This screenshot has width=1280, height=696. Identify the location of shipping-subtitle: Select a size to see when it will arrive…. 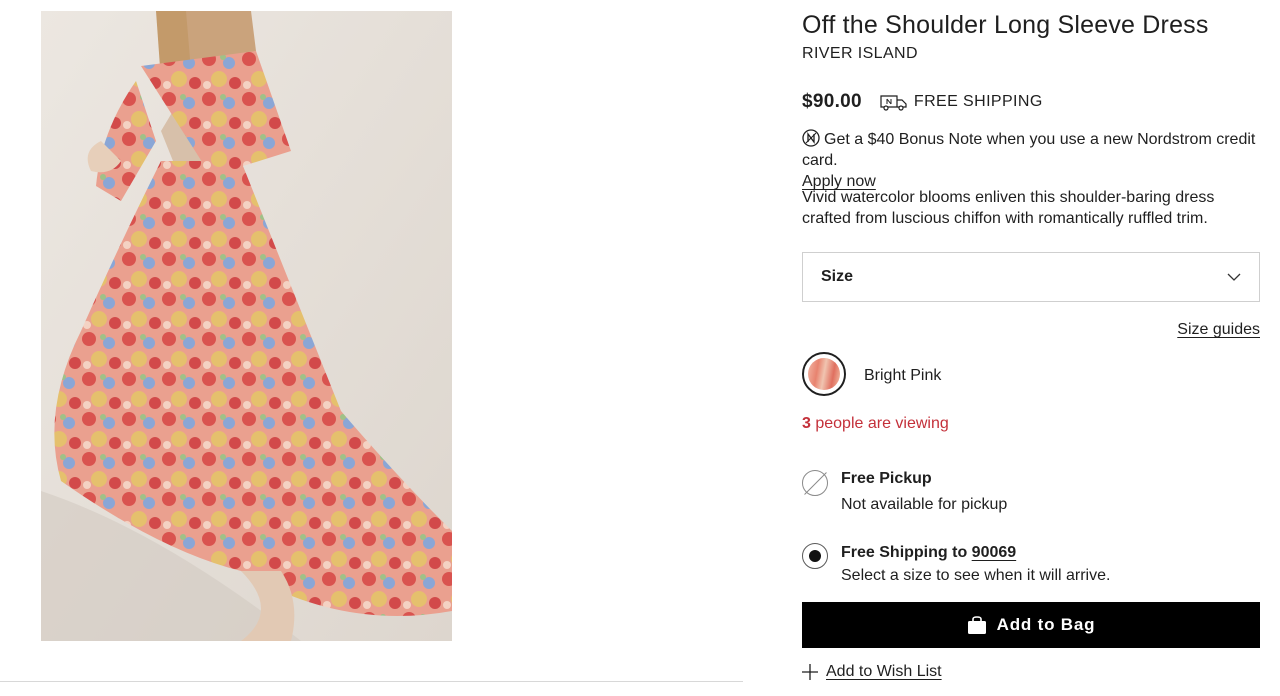
(976, 575).